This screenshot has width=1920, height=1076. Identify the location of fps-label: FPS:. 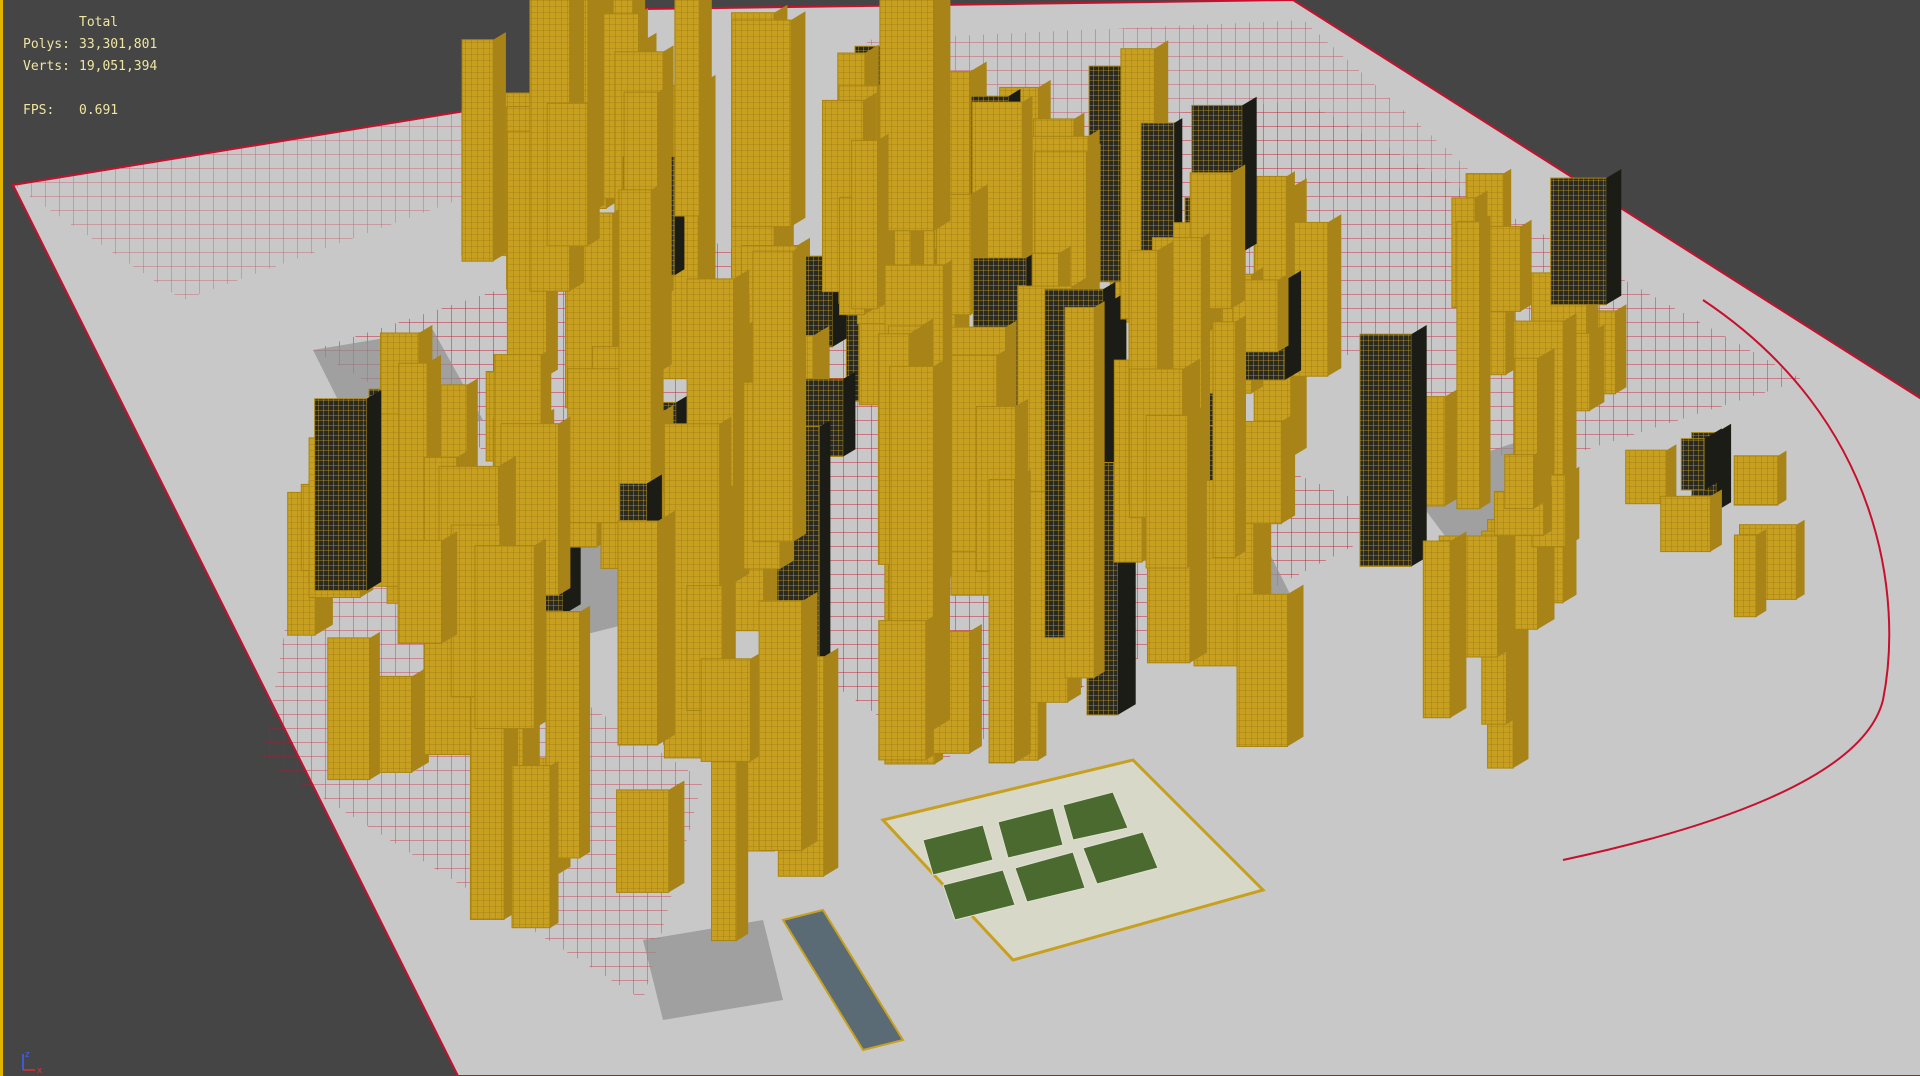
(39, 110).